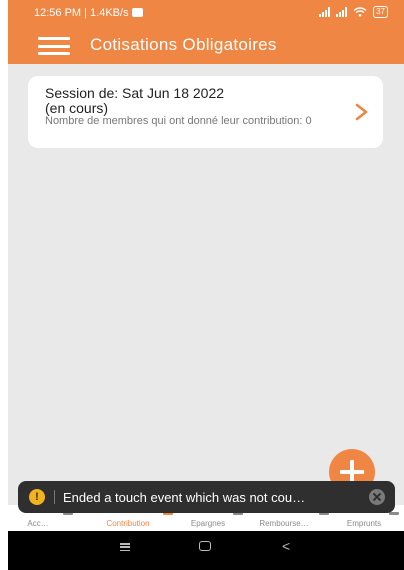 This screenshot has width=404, height=570. What do you see at coordinates (205, 546) in the screenshot?
I see `home-button-icon` at bounding box center [205, 546].